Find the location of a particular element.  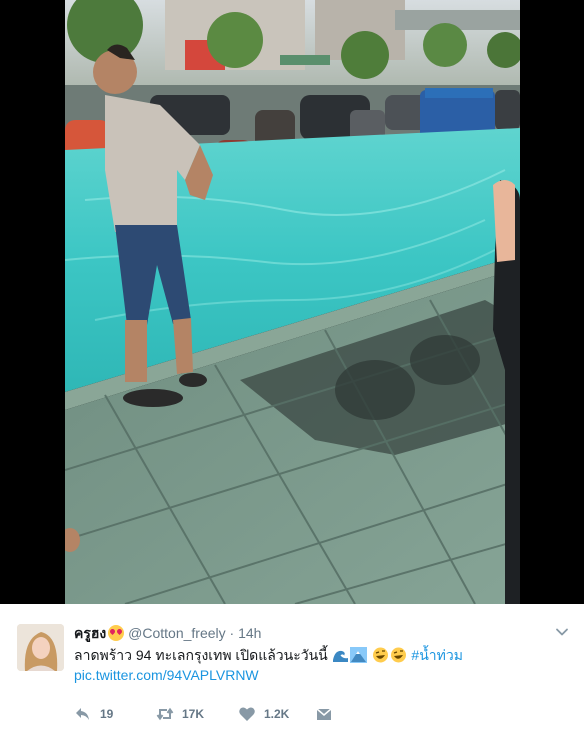

heart-eyes-emoji-icon is located at coordinates (116, 633).